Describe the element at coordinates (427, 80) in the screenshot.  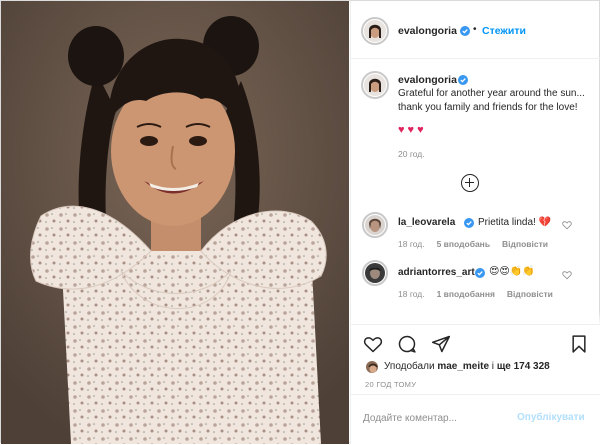
I see `caption-username: evalongoria` at that location.